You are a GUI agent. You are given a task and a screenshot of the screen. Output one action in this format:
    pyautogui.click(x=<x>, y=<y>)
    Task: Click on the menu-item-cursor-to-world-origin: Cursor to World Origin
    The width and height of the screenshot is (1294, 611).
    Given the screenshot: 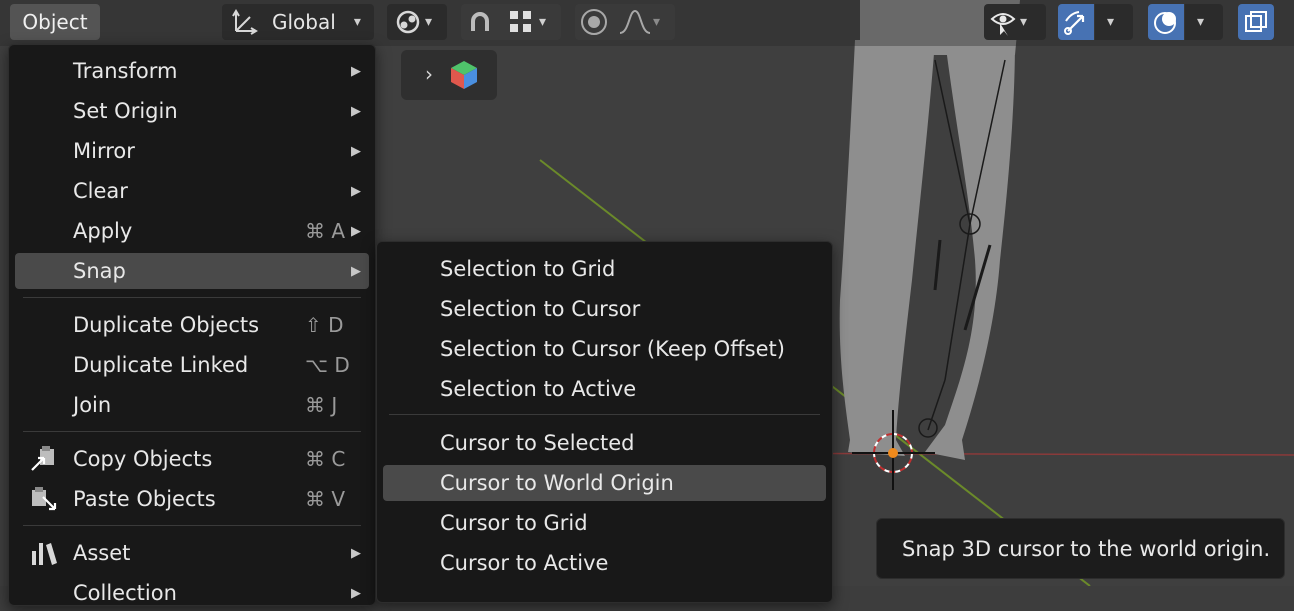 What is the action you would take?
    pyautogui.click(x=604, y=483)
    